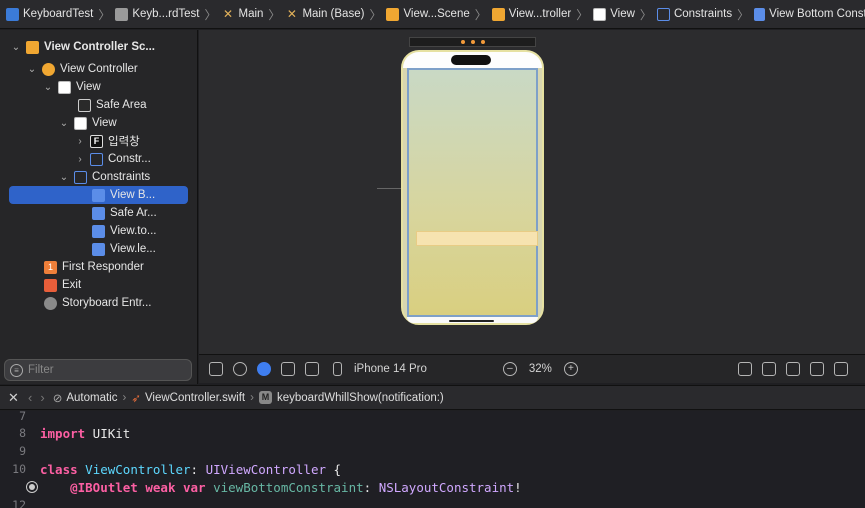  What do you see at coordinates (118, 267) in the screenshot?
I see `tree-item-first-responder: 1 First Responder` at bounding box center [118, 267].